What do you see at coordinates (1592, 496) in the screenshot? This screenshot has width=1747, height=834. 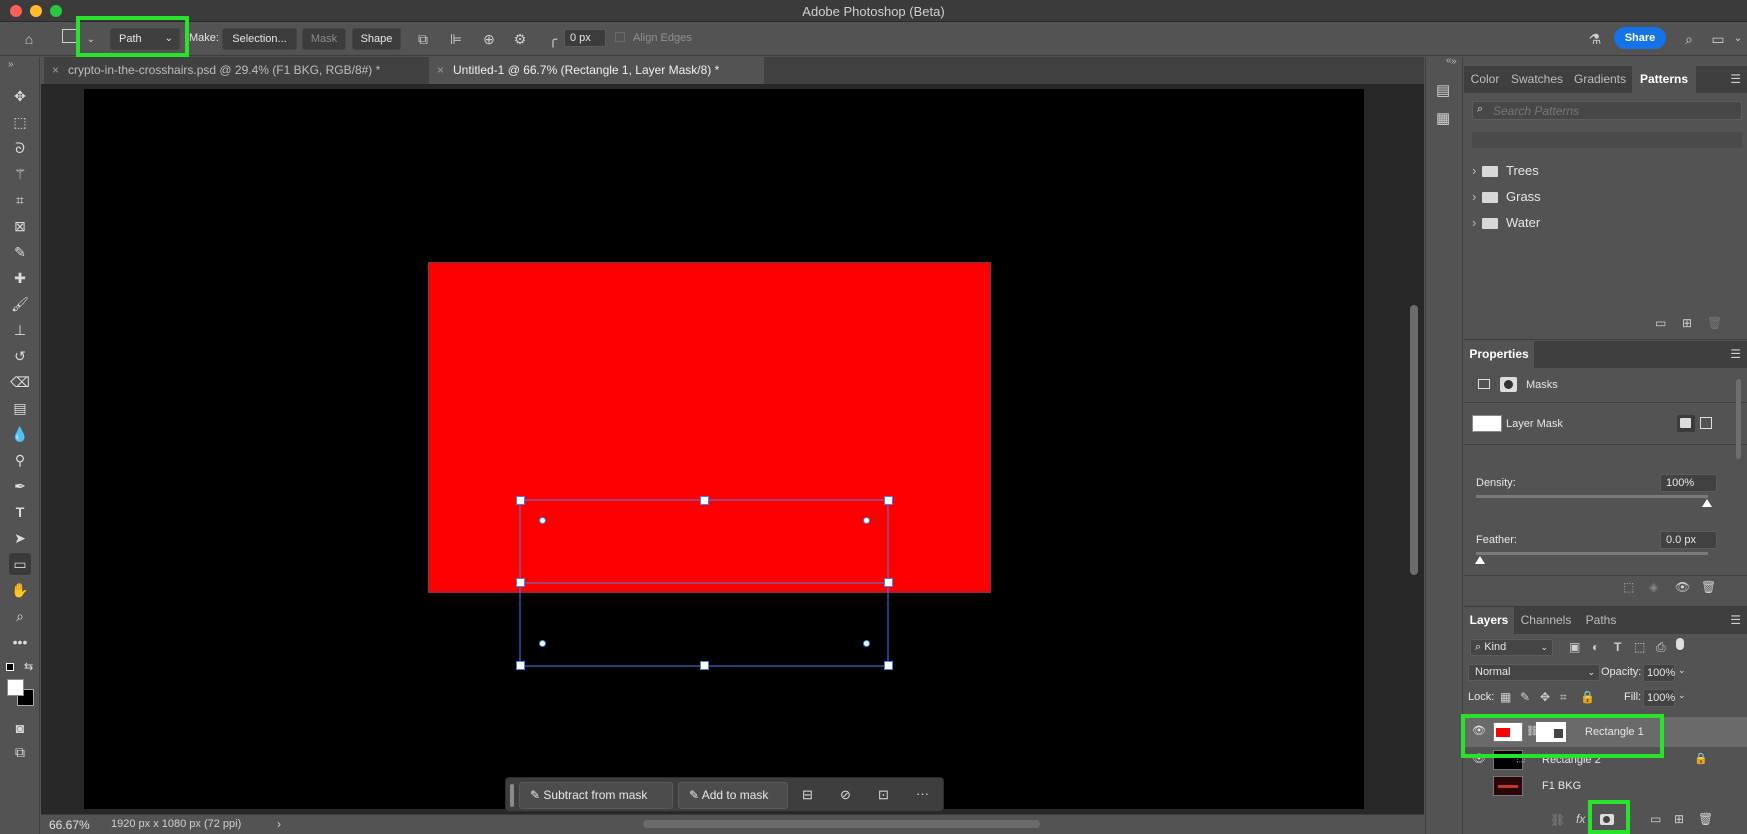 I see `density-slider-track` at bounding box center [1592, 496].